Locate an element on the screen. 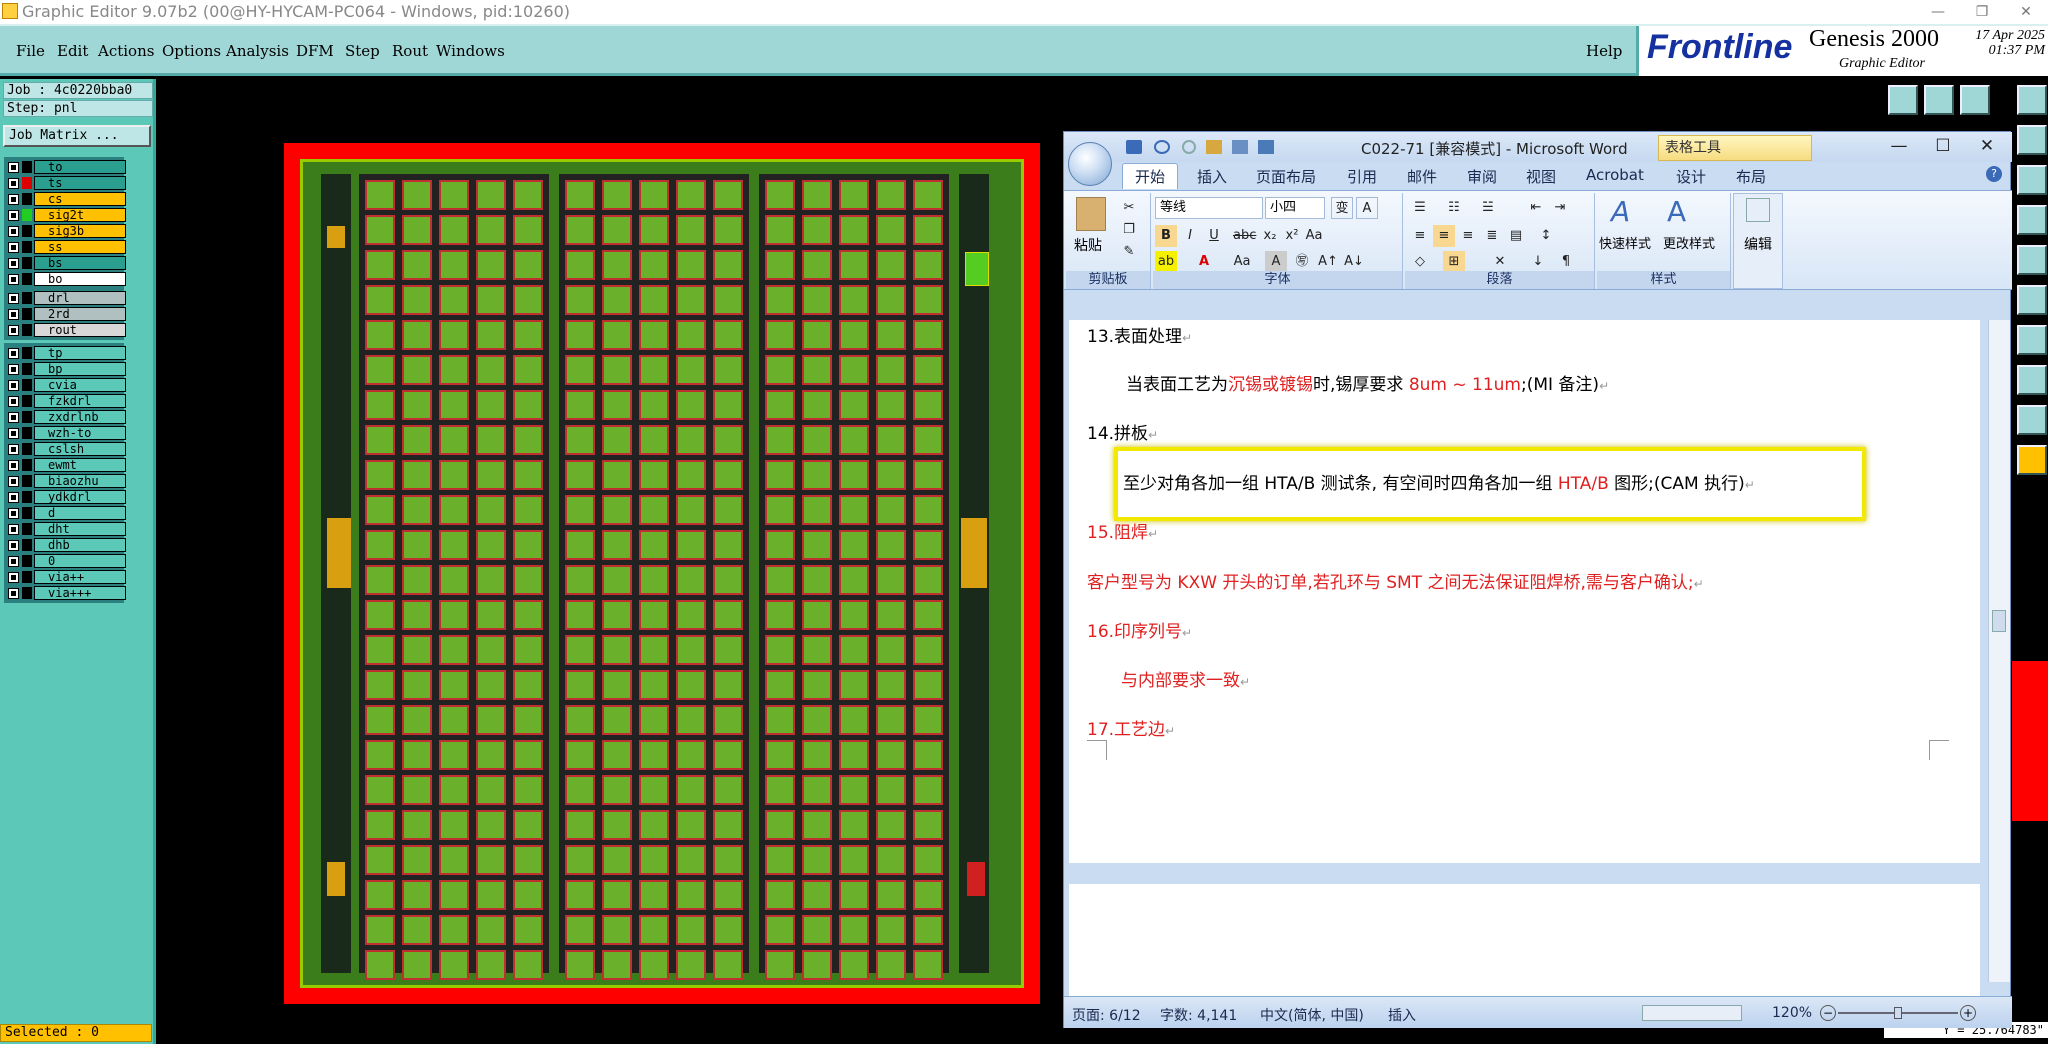  grow-font-icon: 变 is located at coordinates (1342, 208).